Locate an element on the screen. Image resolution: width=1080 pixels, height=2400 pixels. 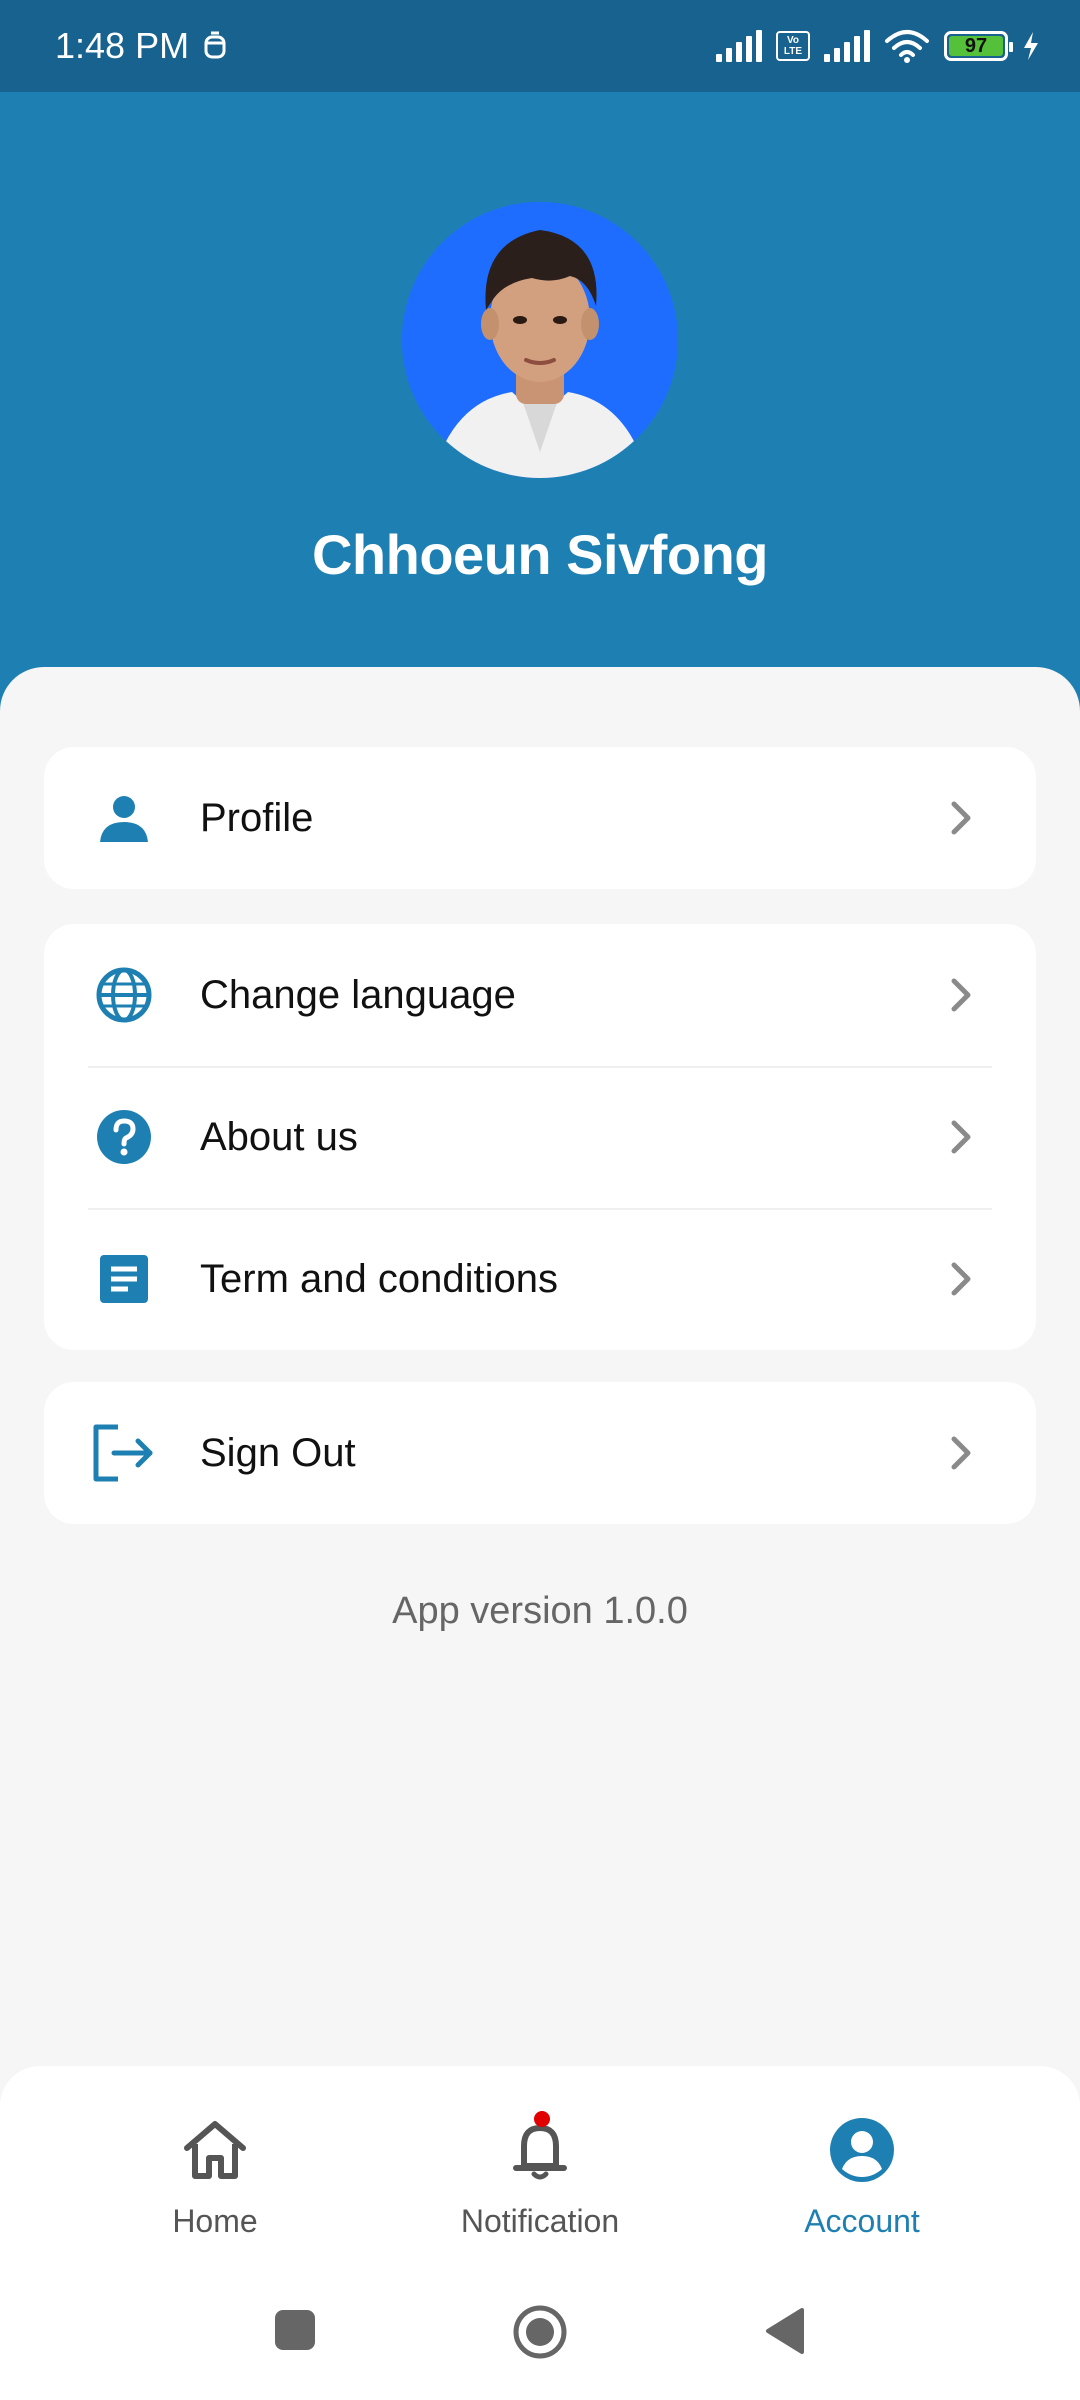
battery-level: 97 is located at coordinates (976, 46).